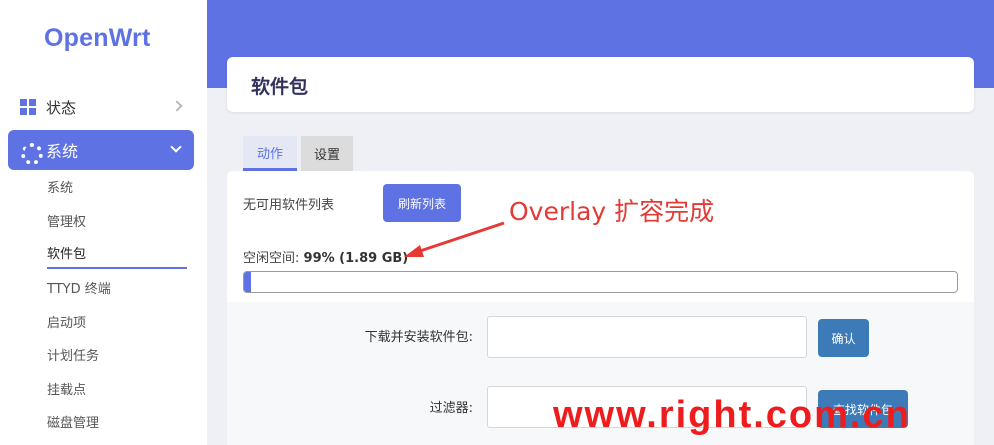  I want to click on chevron-down-icon, so click(176, 147).